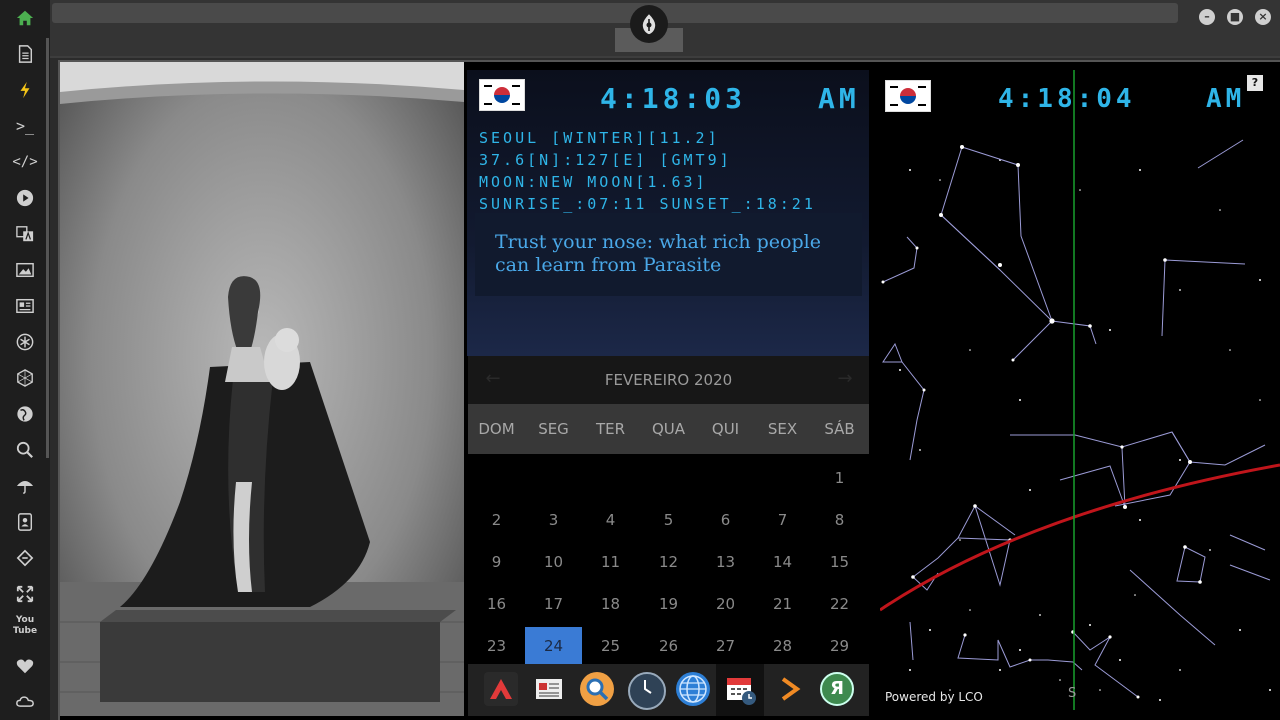  I want to click on clock-moon-line: MOON:NEW MOON[1.63], so click(593, 182).